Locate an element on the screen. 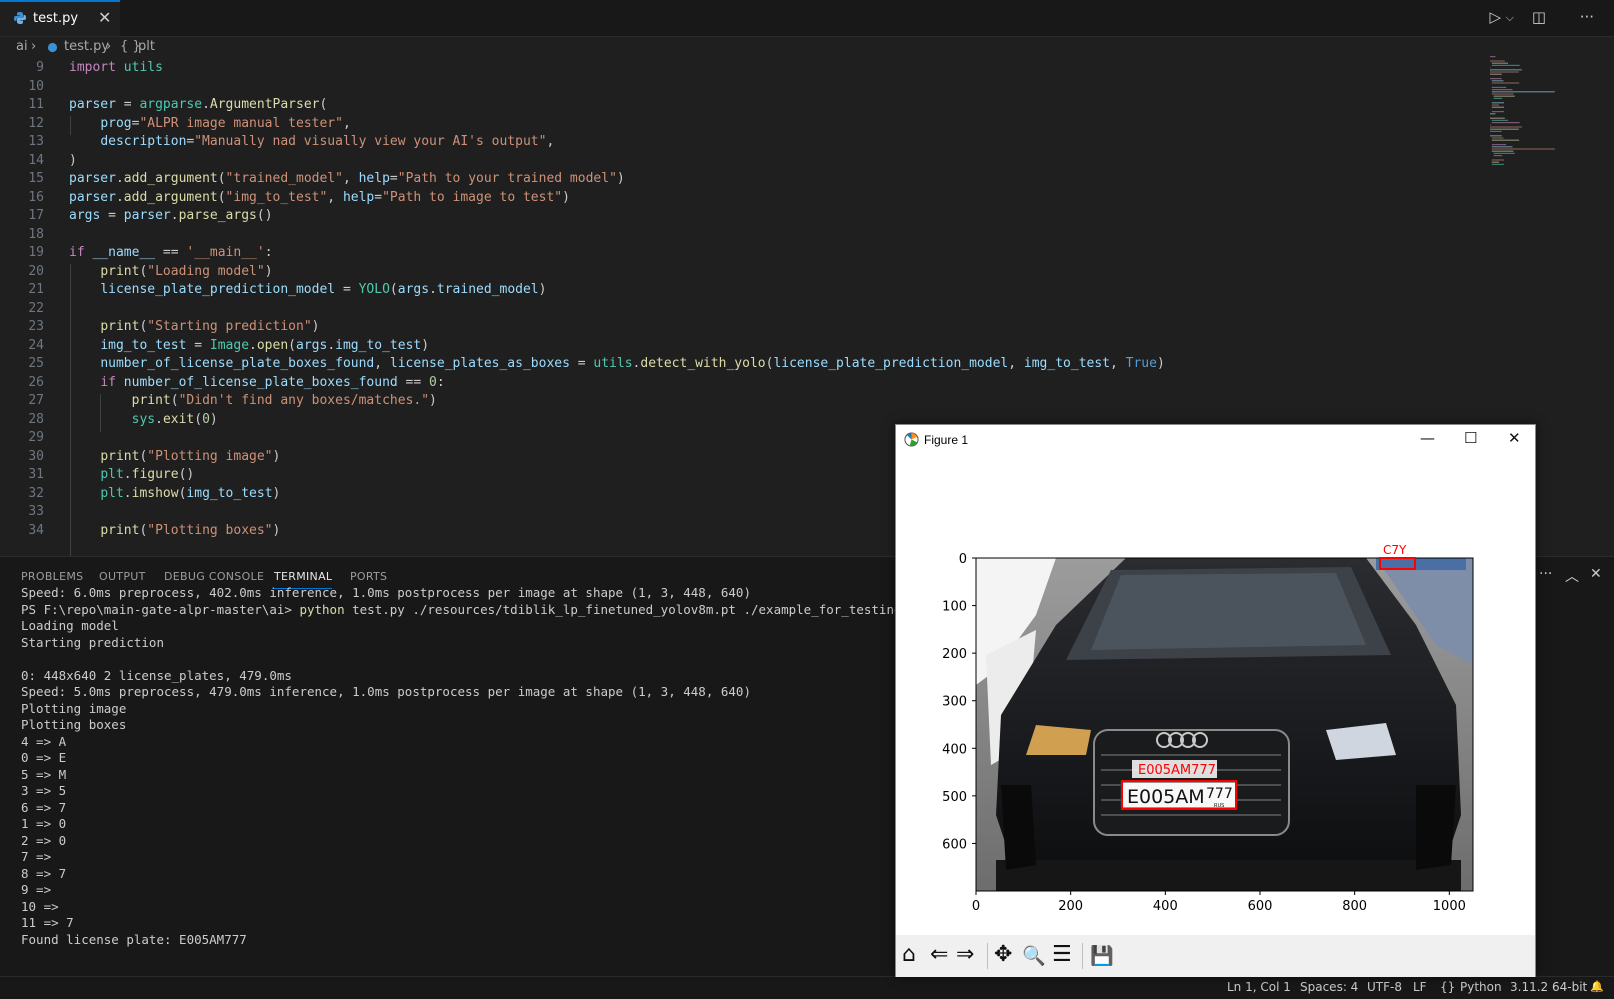 Image resolution: width=1614 pixels, height=999 pixels. line-number: 31 is located at coordinates (36, 474).